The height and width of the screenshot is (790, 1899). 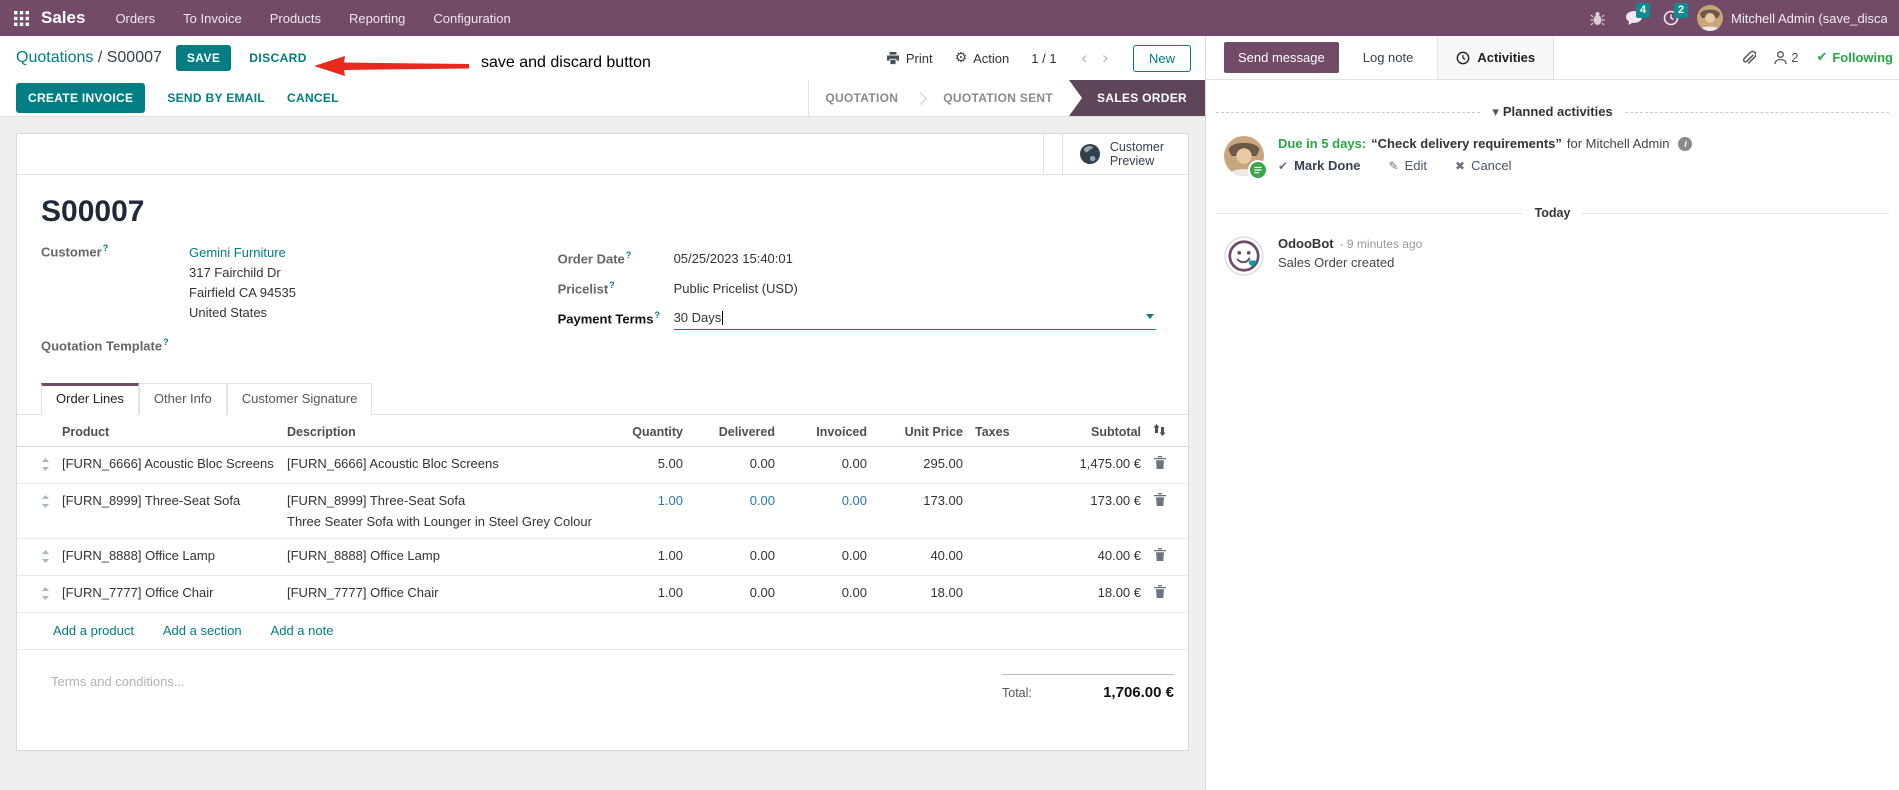 What do you see at coordinates (735, 431) in the screenshot?
I see `col-delivered: Delivered` at bounding box center [735, 431].